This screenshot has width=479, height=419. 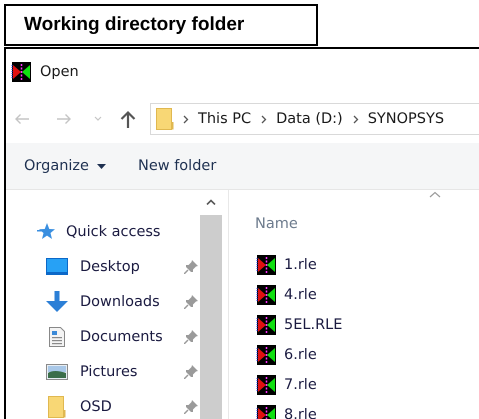 I want to click on file-name: 1.rle, so click(x=300, y=265).